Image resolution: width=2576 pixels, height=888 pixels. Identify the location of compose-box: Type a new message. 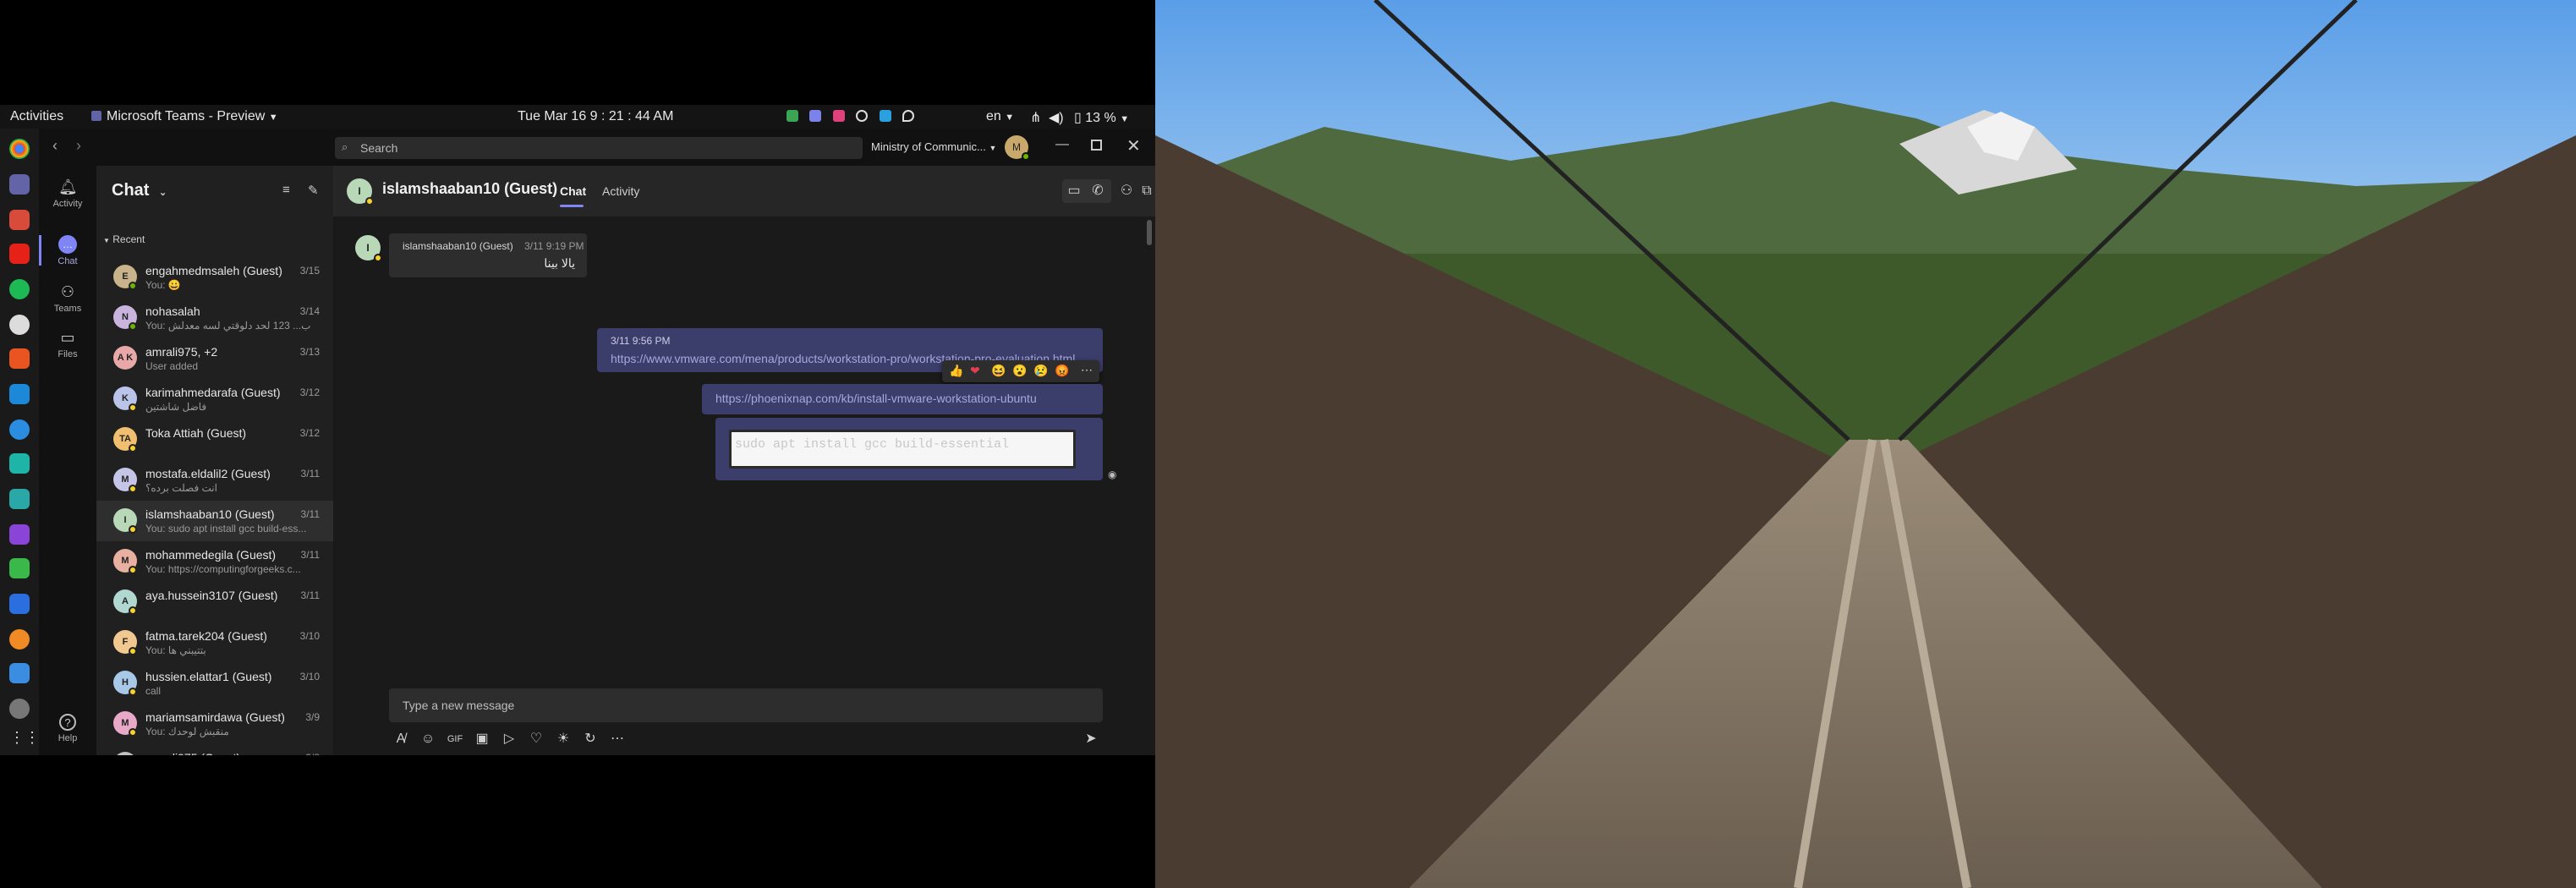
(746, 705).